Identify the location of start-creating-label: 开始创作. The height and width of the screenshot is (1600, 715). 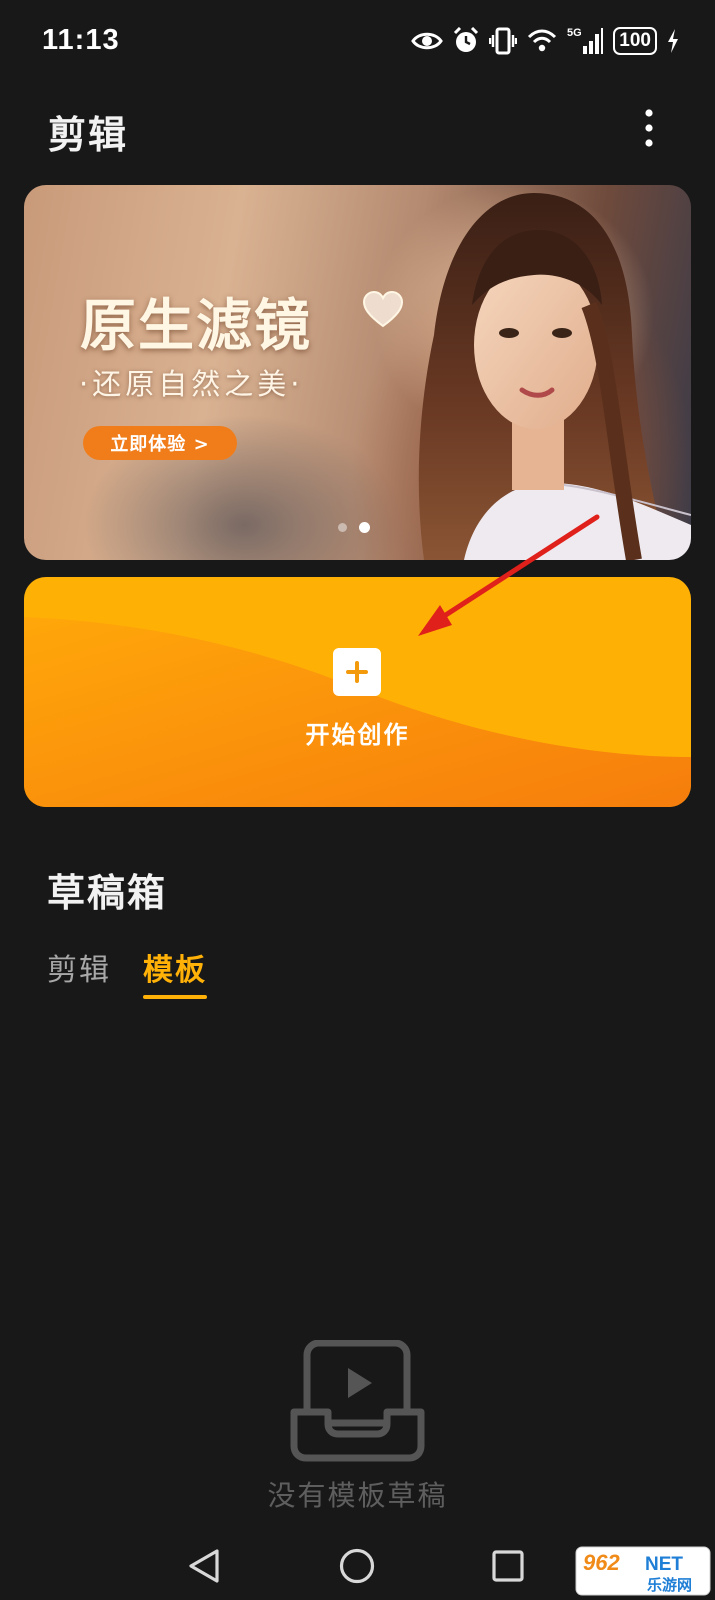
(357, 735).